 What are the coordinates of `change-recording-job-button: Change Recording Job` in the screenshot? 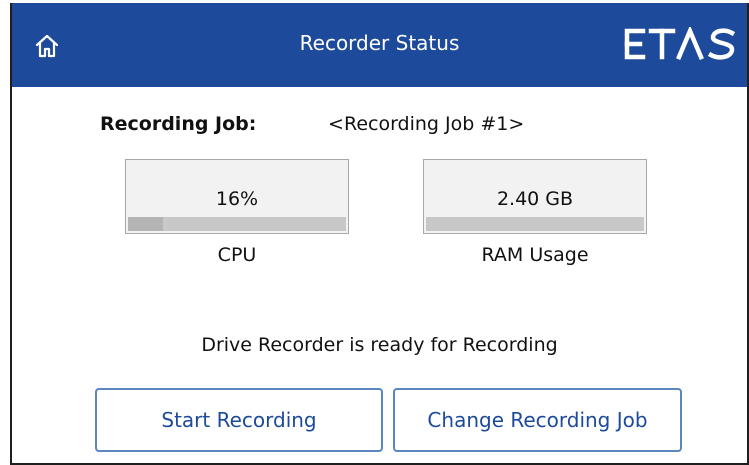 It's located at (537, 420).